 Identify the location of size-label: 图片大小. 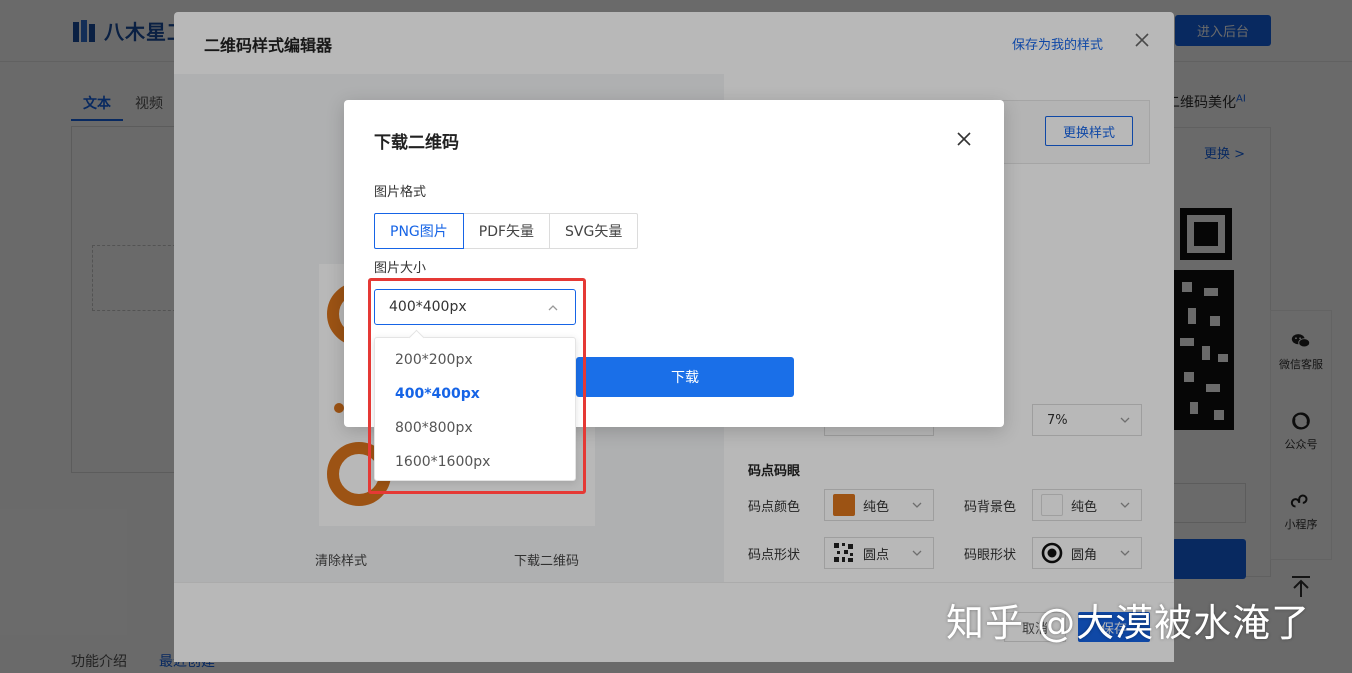
(400, 268).